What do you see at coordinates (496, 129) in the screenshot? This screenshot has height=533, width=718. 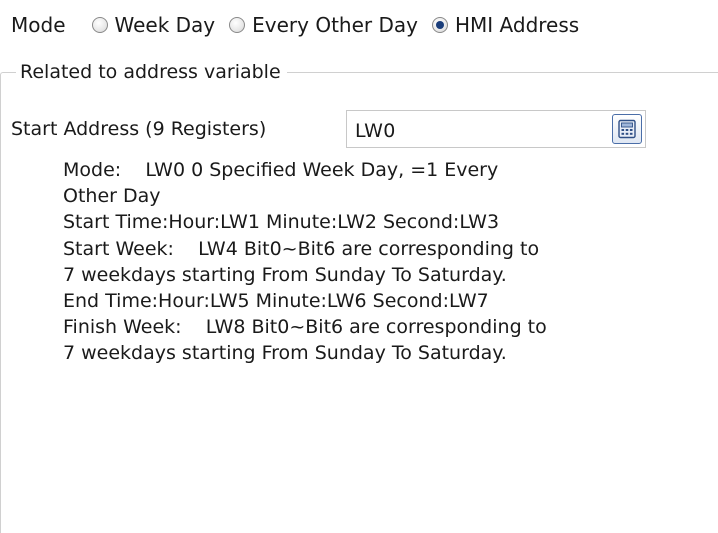 I see `start-address-input: LW0` at bounding box center [496, 129].